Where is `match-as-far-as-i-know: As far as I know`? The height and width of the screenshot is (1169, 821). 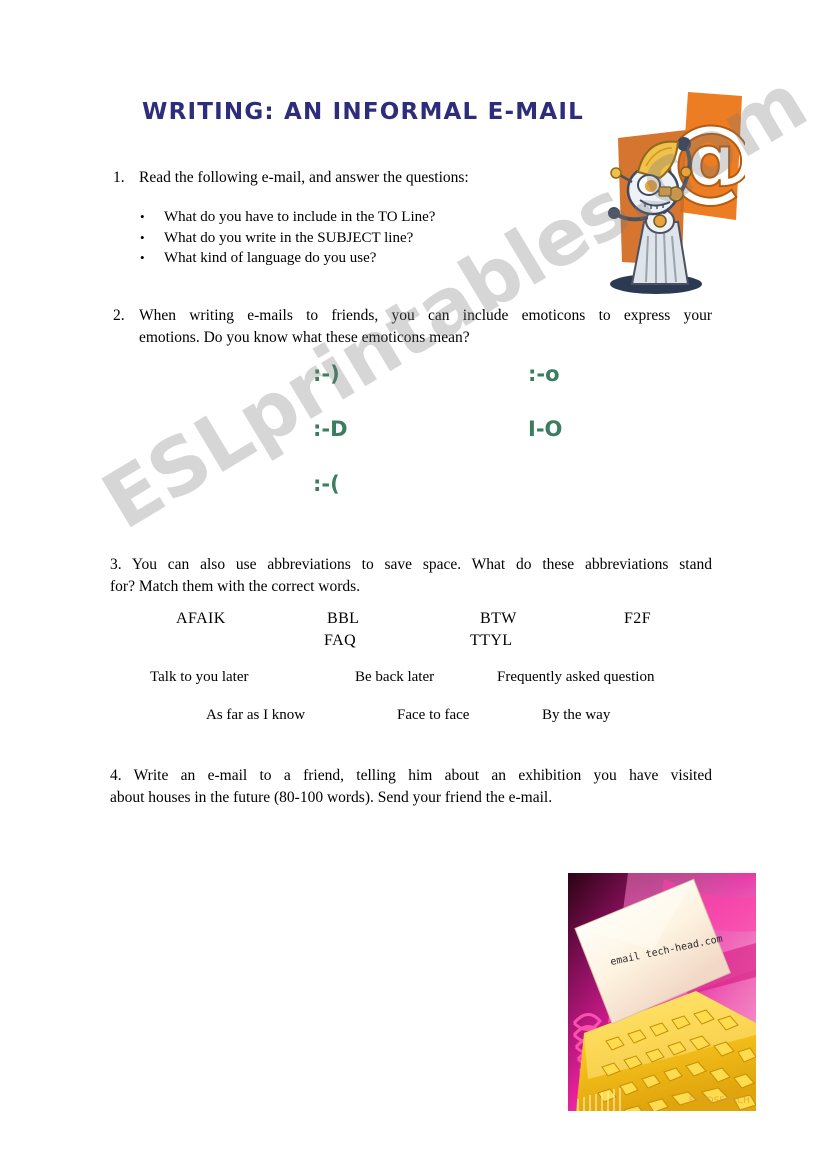 match-as-far-as-i-know: As far as I know is located at coordinates (256, 715).